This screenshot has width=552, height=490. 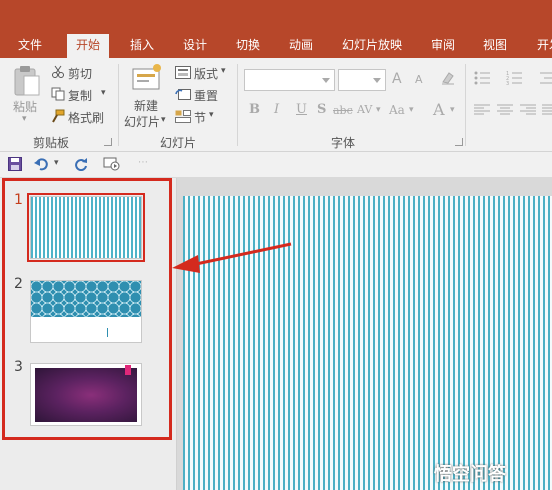 I want to click on clipboard-launcher-icon, so click(x=108, y=142).